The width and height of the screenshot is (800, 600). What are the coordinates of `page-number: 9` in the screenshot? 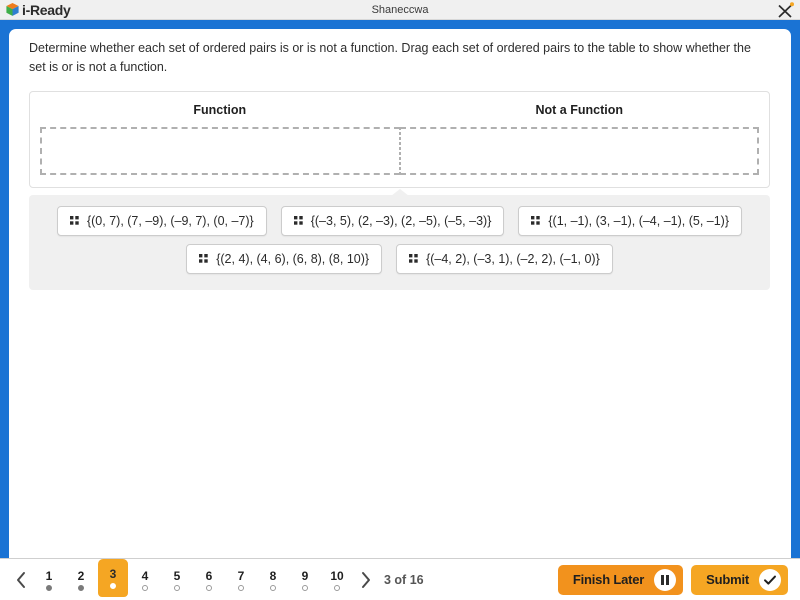 It's located at (305, 575).